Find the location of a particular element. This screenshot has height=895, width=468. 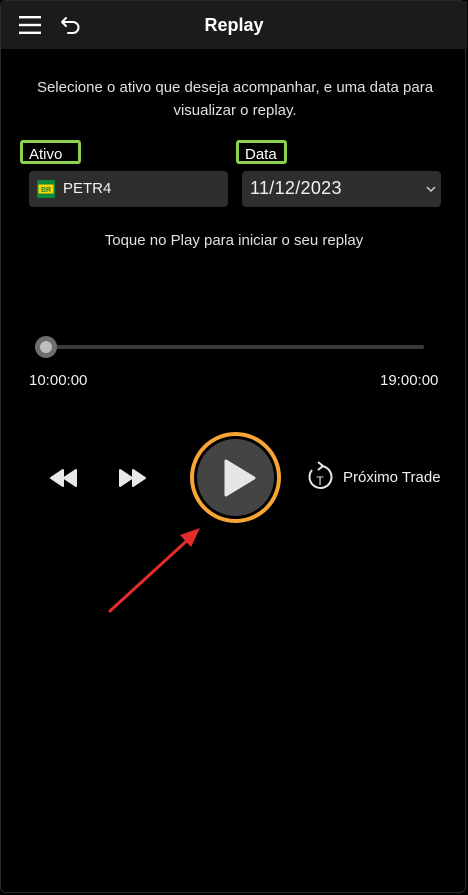

fast-forward-button is located at coordinates (132, 478).